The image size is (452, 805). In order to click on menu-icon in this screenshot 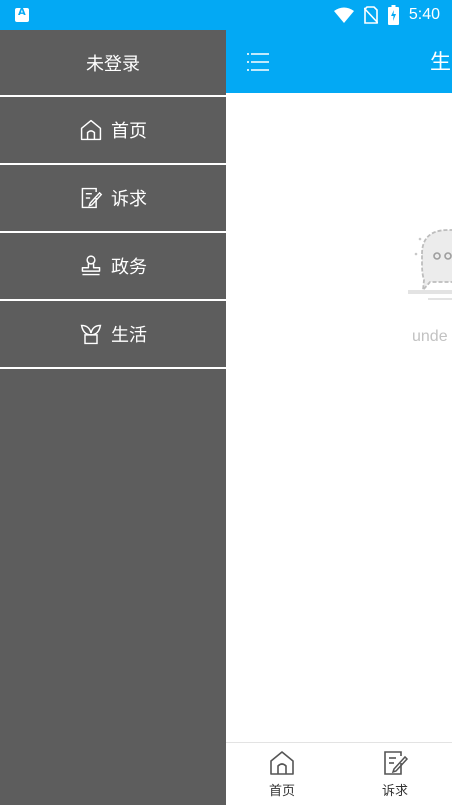, I will do `click(258, 62)`.